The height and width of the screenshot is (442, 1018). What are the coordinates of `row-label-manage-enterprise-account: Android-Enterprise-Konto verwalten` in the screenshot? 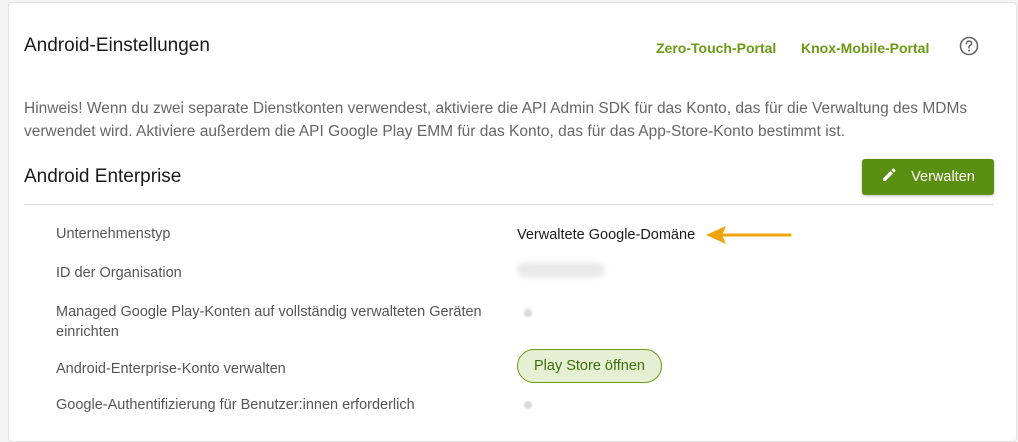 It's located at (171, 369).